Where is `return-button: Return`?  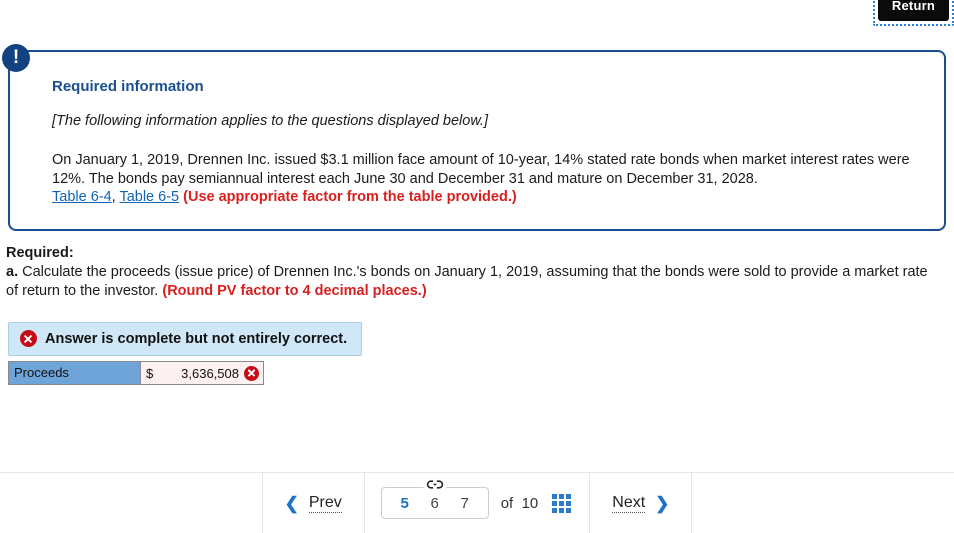 return-button: Return is located at coordinates (913, 10).